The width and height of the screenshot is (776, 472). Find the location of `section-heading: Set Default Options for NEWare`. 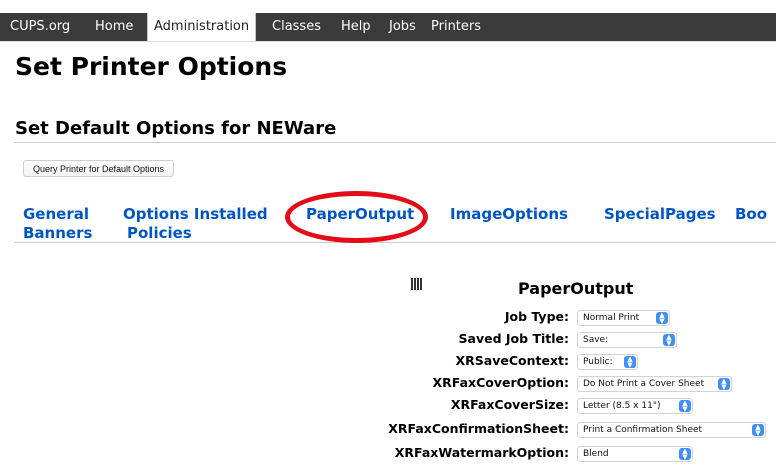

section-heading: Set Default Options for NEWare is located at coordinates (176, 128).